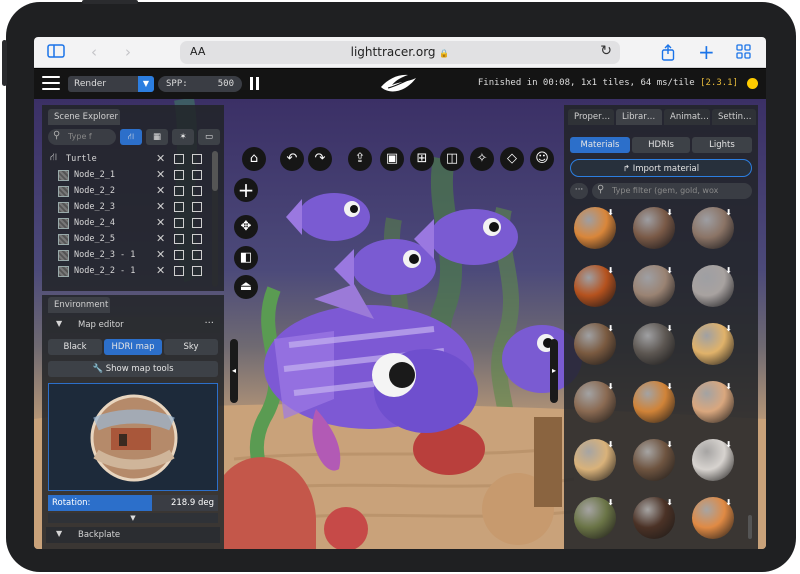  I want to click on tree-node: Node_2_5, so click(97, 239).